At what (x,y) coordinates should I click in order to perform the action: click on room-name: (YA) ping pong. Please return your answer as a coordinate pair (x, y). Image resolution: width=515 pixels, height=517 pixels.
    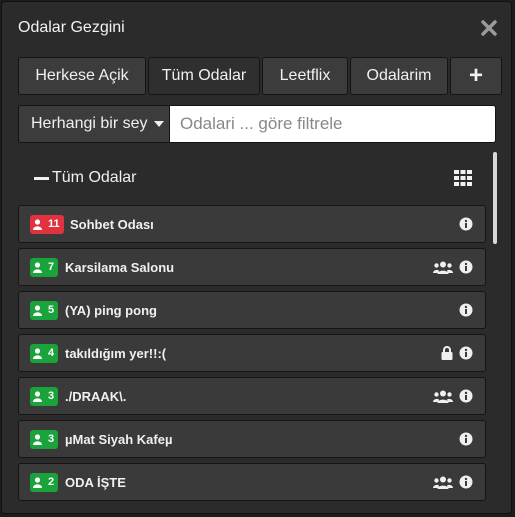
    Looking at the image, I should click on (111, 310).